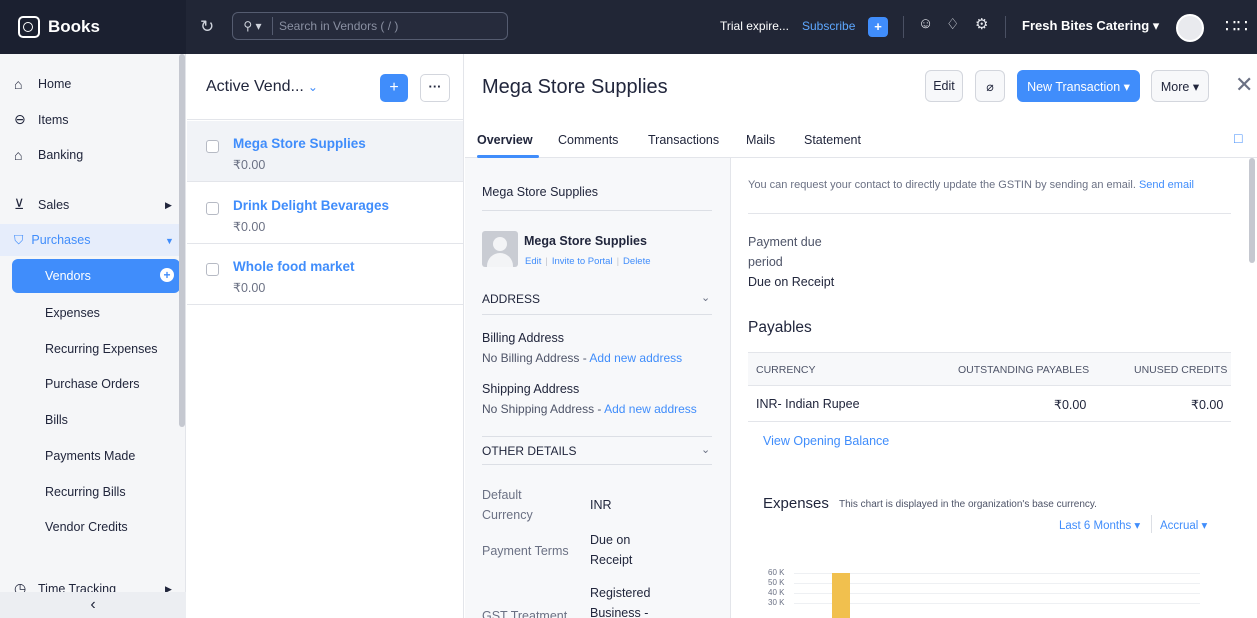 Image resolution: width=1257 pixels, height=618 pixels. I want to click on default-currency-label: Default Currency, so click(507, 505).